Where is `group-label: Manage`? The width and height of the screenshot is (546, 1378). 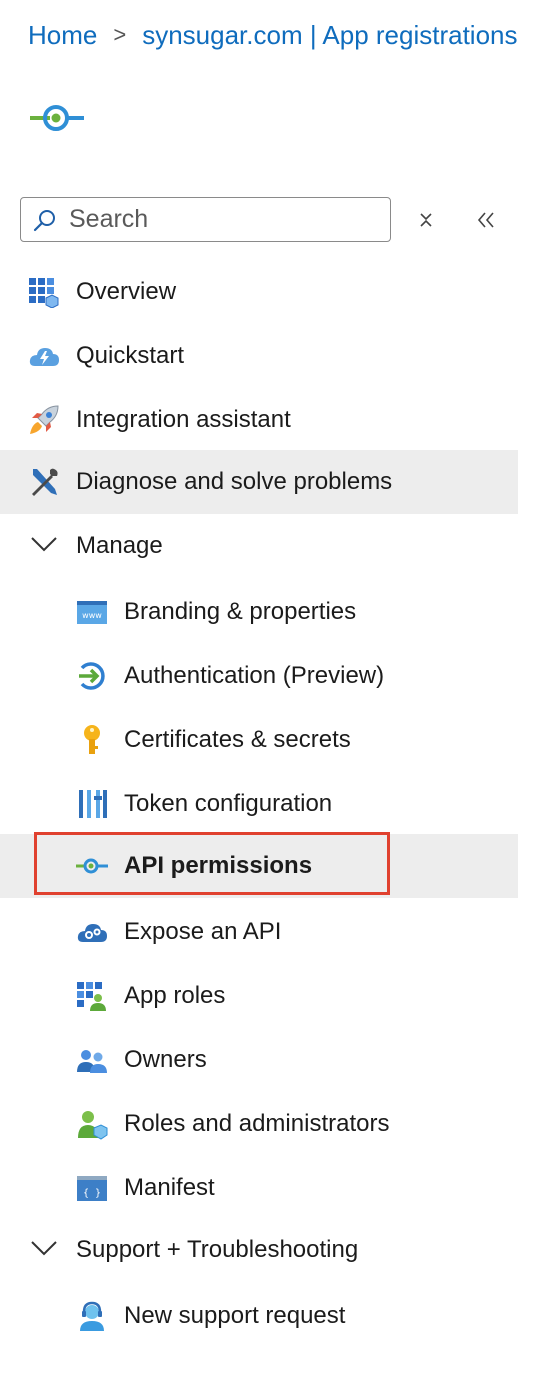 group-label: Manage is located at coordinates (119, 545).